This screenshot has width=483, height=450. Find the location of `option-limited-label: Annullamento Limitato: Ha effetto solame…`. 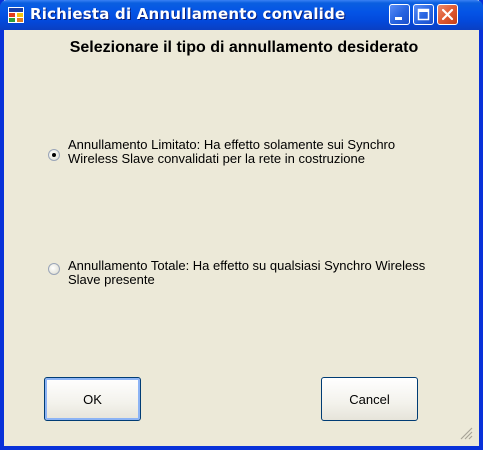

option-limited-label: Annullamento Limitato: Ha effetto solame… is located at coordinates (258, 152).